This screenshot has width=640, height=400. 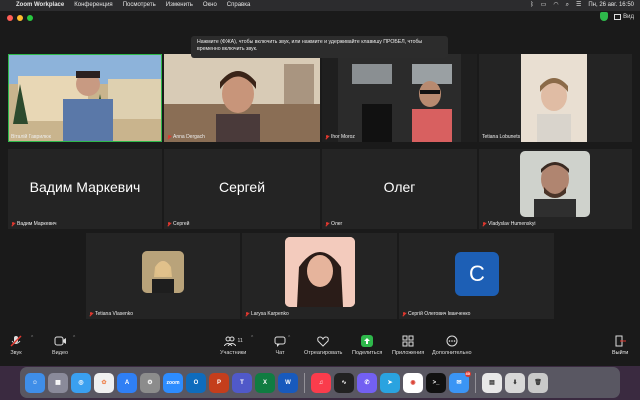 I want to click on chat-options-chevron-icon: ⌃, so click(x=289, y=338).